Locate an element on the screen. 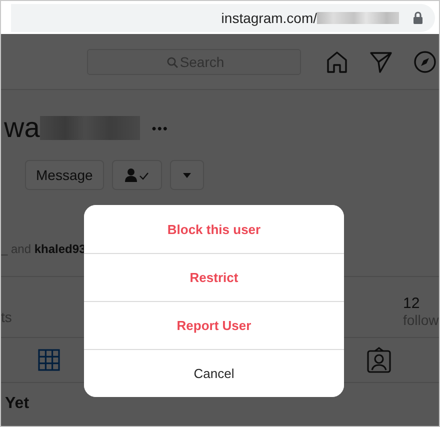 This screenshot has height=427, width=440. caret-icon is located at coordinates (186, 175).